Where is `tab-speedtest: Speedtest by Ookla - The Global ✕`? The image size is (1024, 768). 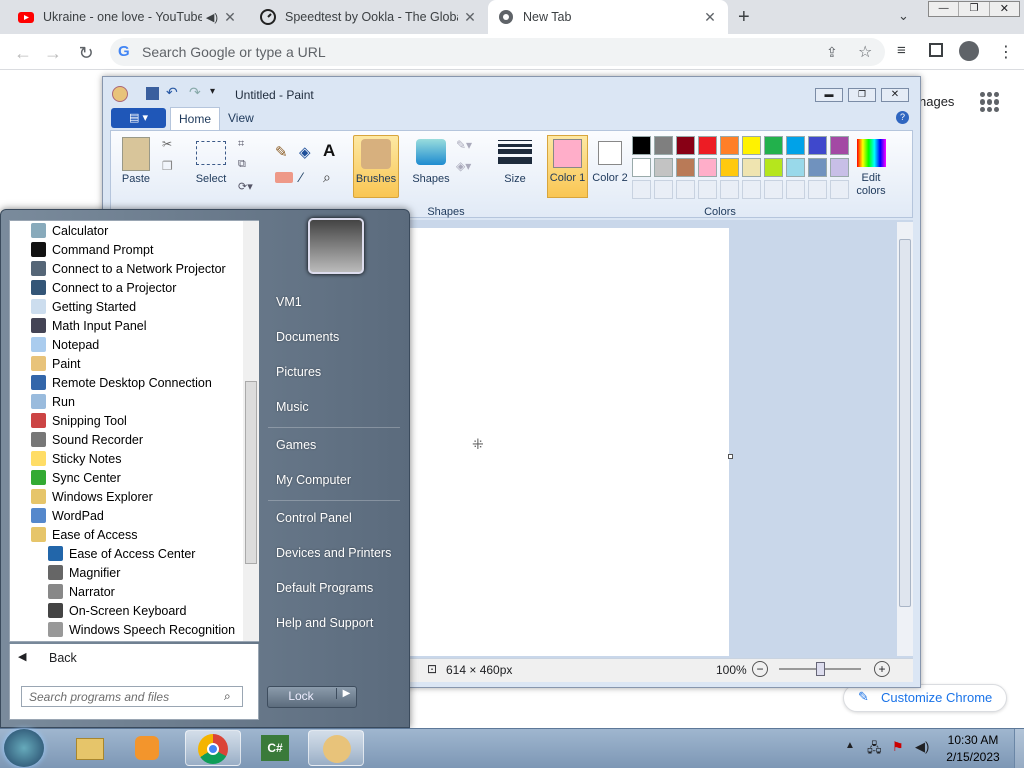 tab-speedtest: Speedtest by Ookla - The Global ✕ is located at coordinates (369, 17).